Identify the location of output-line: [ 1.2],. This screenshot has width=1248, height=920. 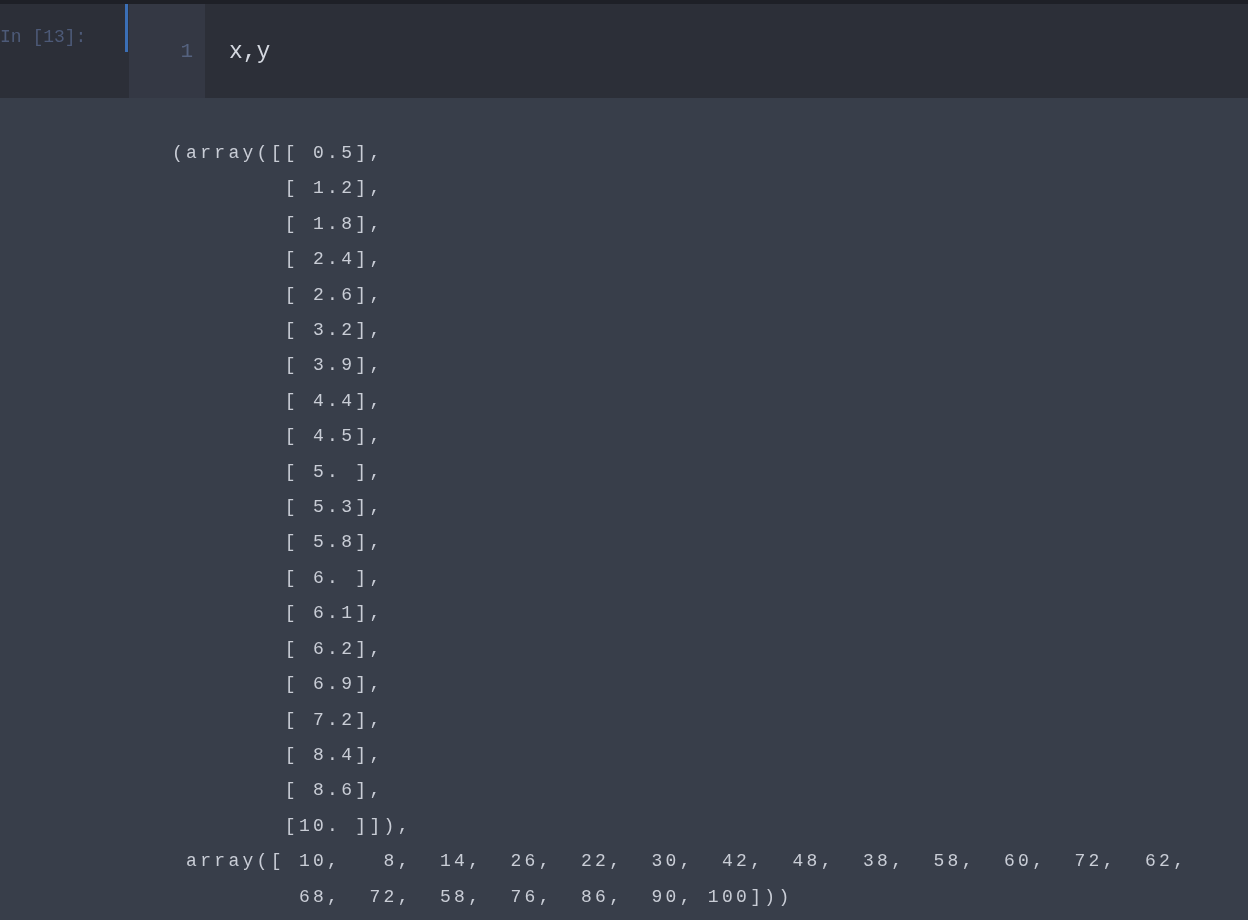
(333, 189).